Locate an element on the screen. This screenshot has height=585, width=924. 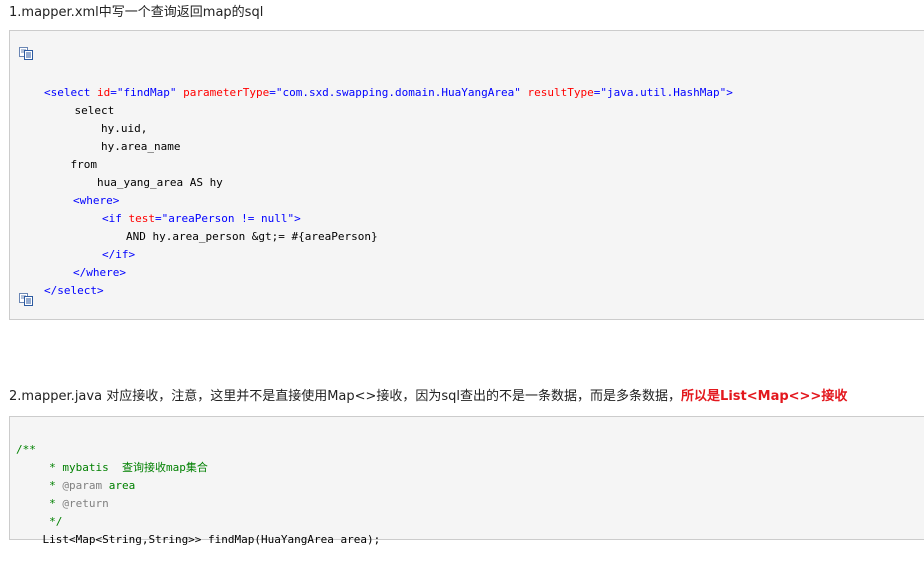
code-line-comment: * mybatis 查询接收map集合 is located at coordinates (112, 467).